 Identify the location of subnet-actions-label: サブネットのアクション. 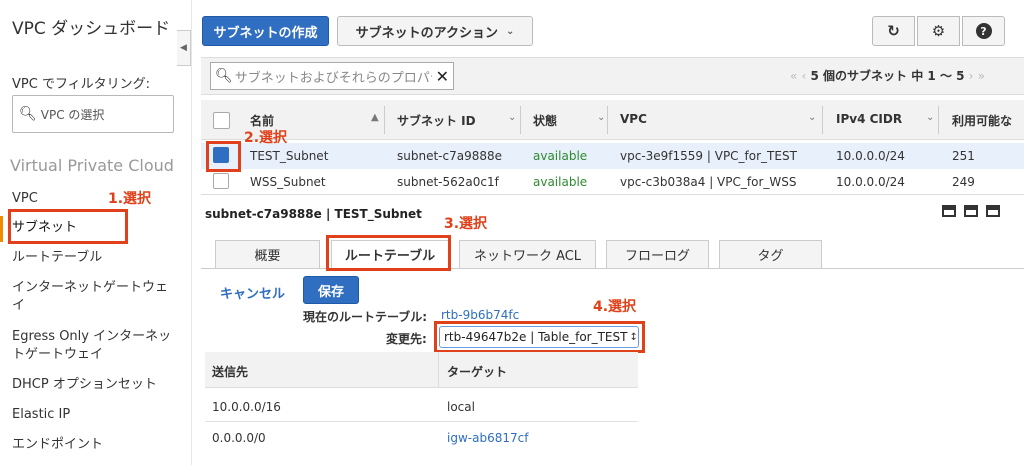
(426, 33).